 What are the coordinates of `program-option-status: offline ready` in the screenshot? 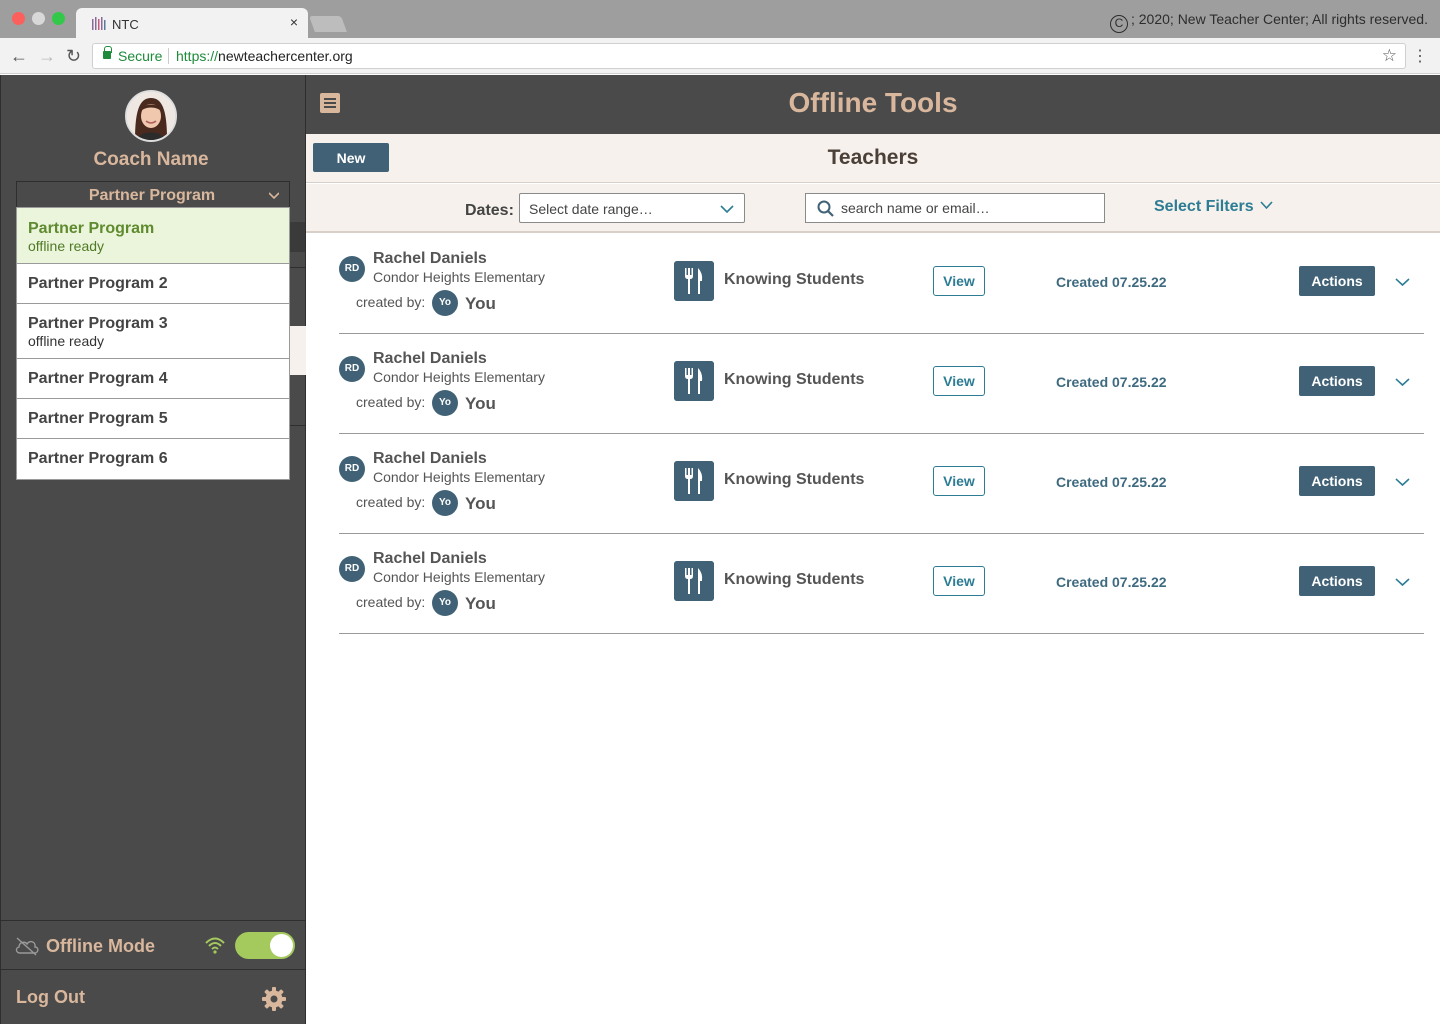 It's located at (66, 341).